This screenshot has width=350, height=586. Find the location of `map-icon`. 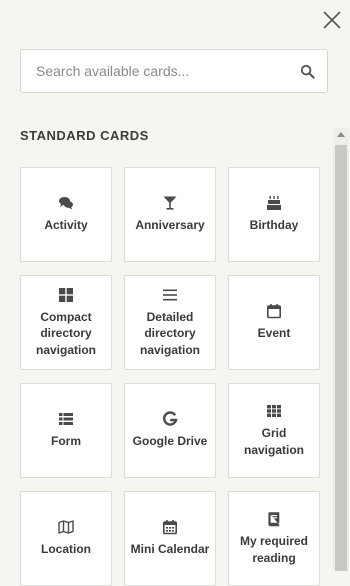

map-icon is located at coordinates (66, 527).